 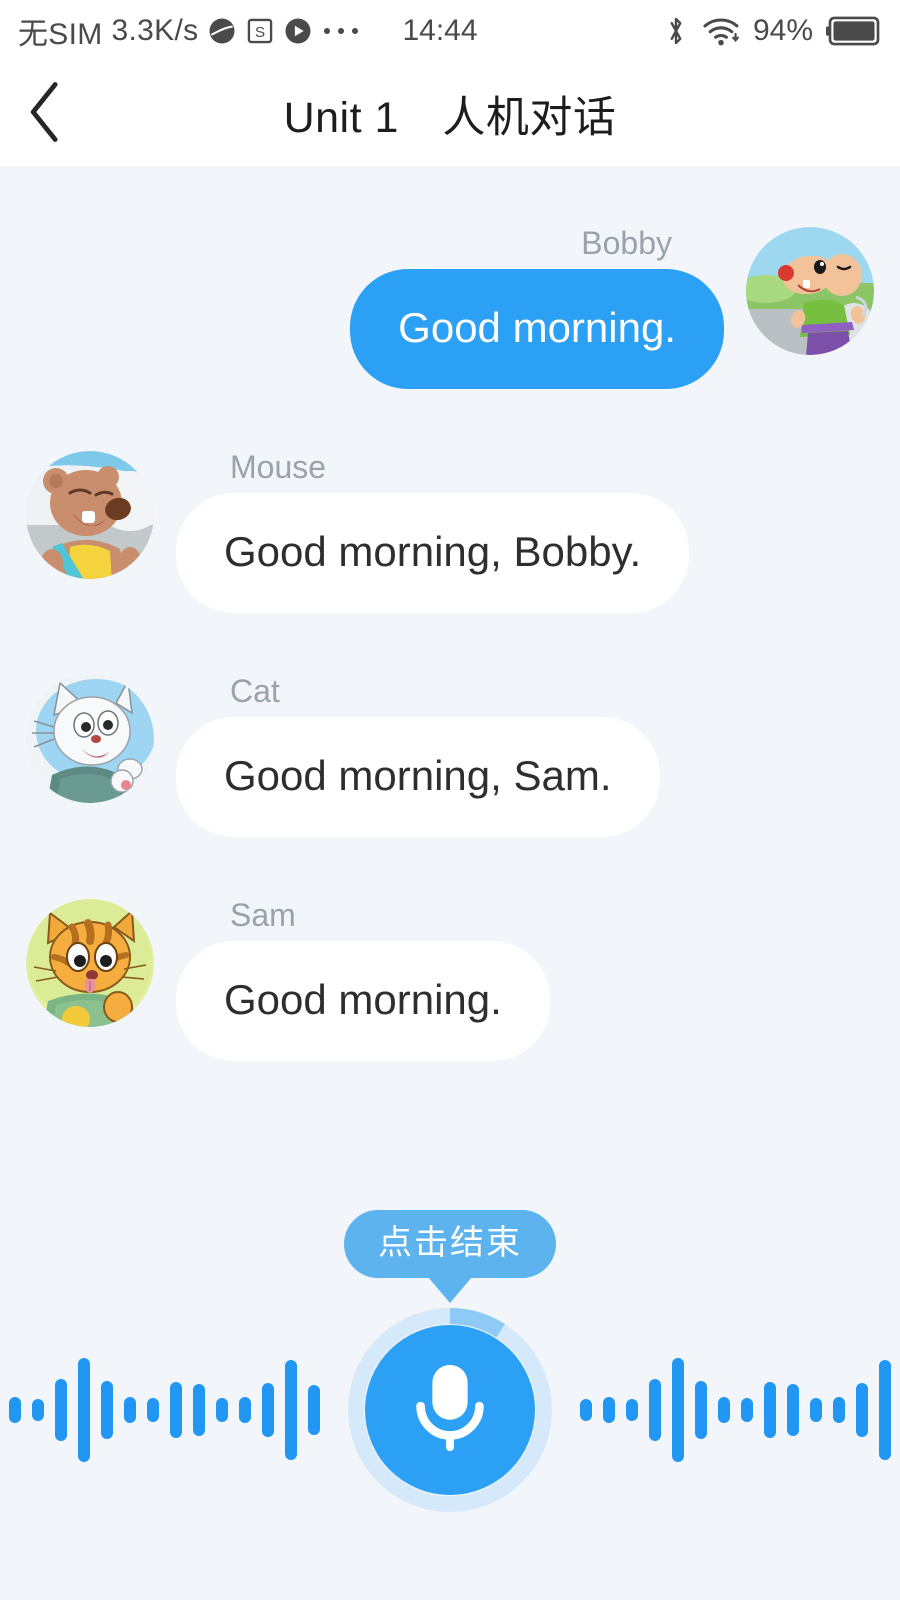 What do you see at coordinates (450, 118) in the screenshot?
I see `page-title: Unit 1 人机对话` at bounding box center [450, 118].